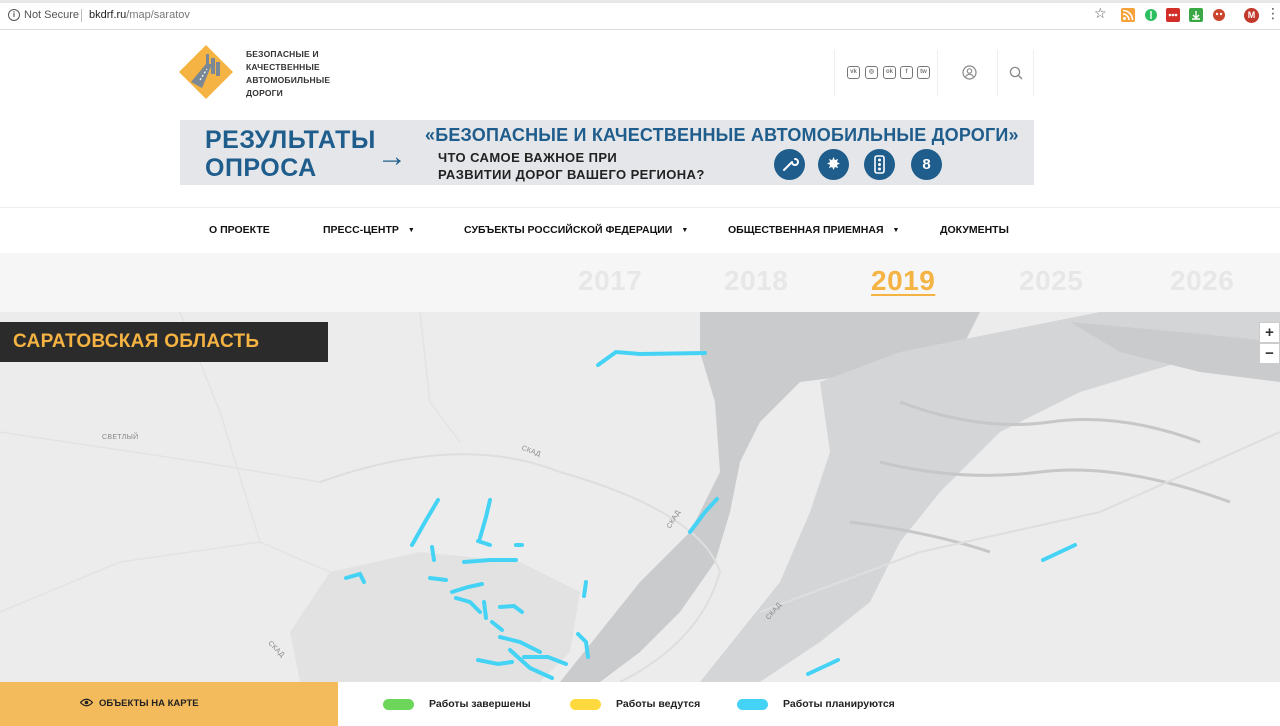  Describe the element at coordinates (1051, 281) in the screenshot. I see `year-2025: 2025` at that location.